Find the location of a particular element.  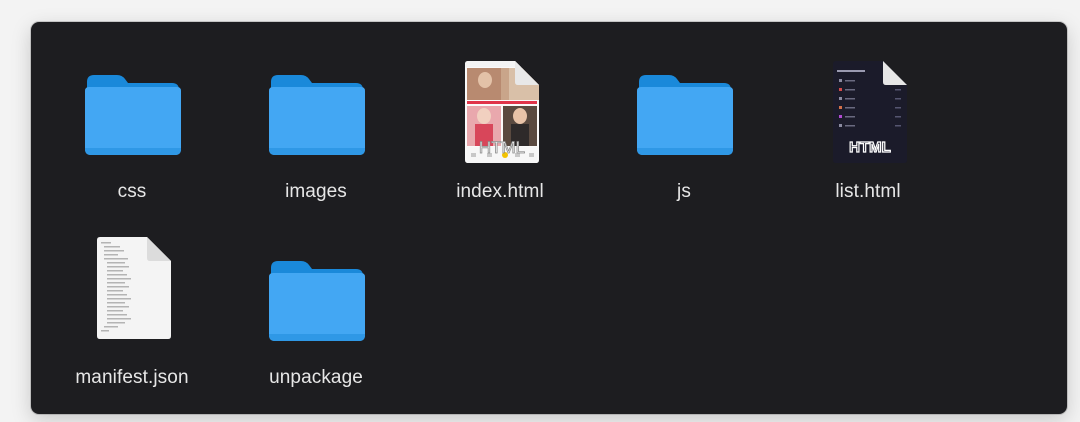

file-item-index-html: HTML index.html is located at coordinates (500, 121).